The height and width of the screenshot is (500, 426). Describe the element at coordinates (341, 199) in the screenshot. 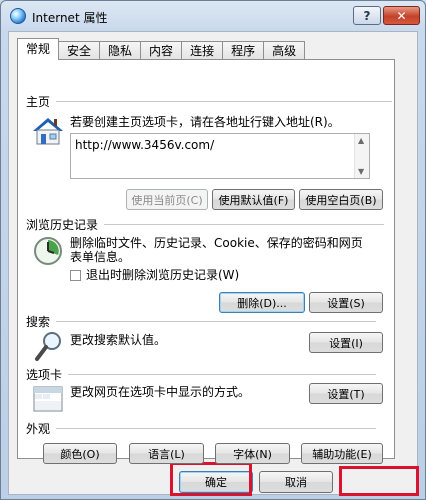

I see `use-blank-button: 使用空白页(B)` at that location.